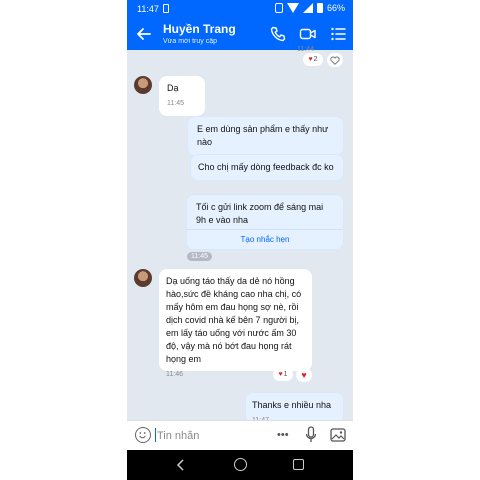 This screenshot has width=480, height=480. What do you see at coordinates (173, 88) in the screenshot?
I see `message-text: Dạ` at bounding box center [173, 88].